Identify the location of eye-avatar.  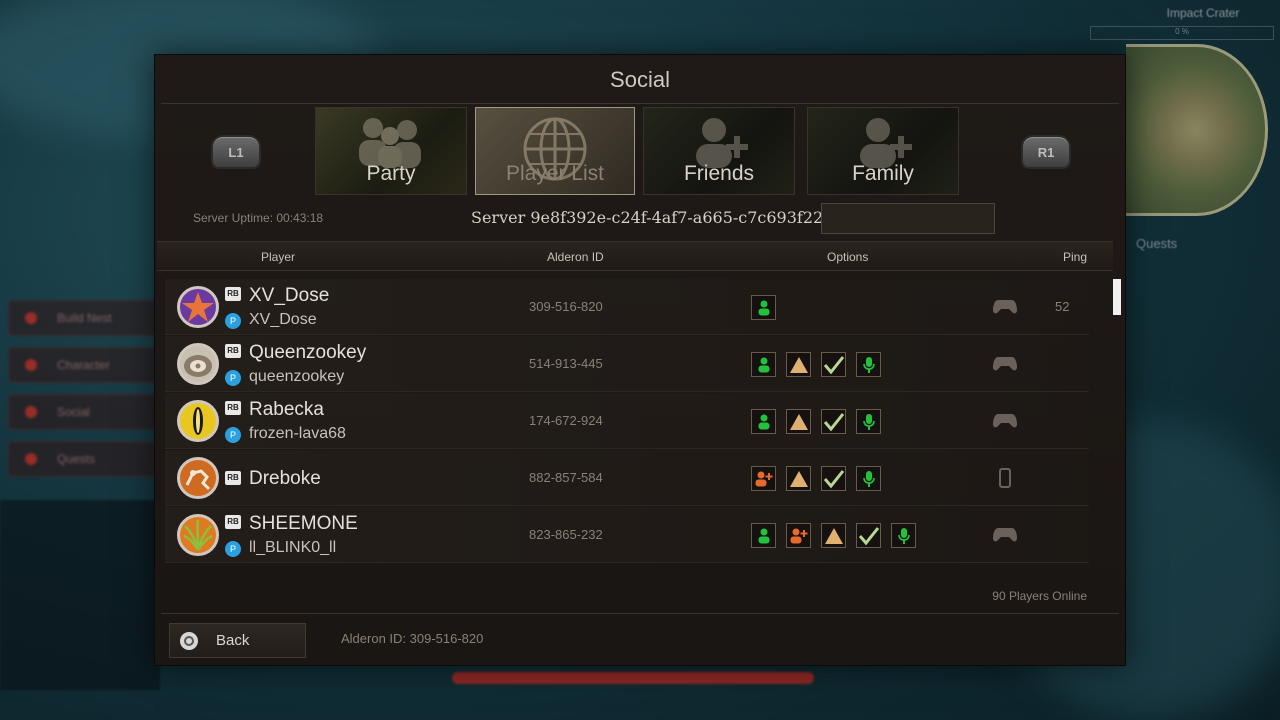
(198, 421).